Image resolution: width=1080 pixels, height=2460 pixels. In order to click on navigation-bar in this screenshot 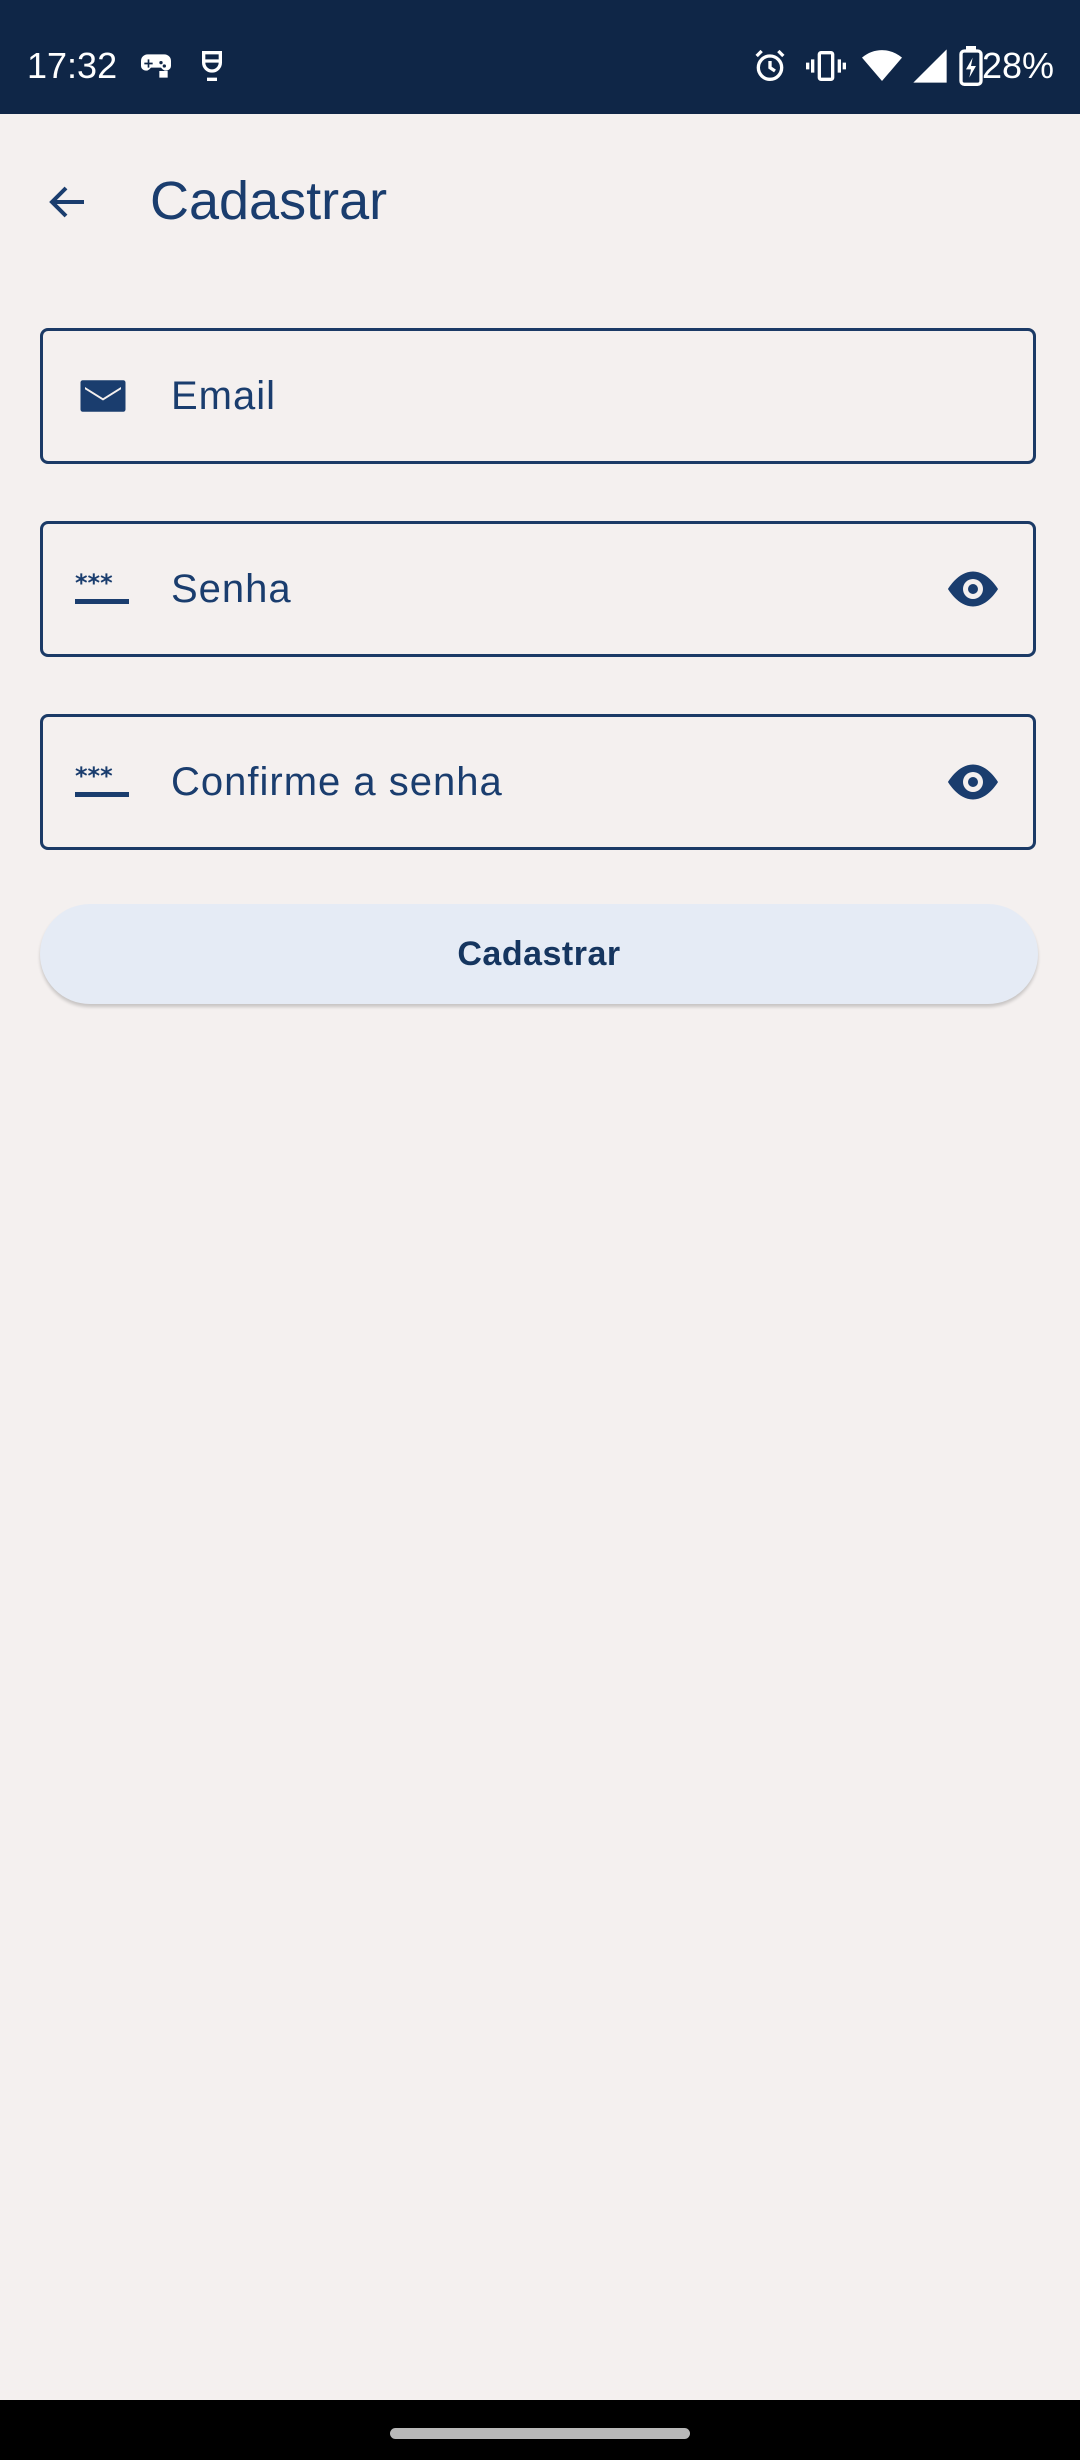, I will do `click(540, 2430)`.